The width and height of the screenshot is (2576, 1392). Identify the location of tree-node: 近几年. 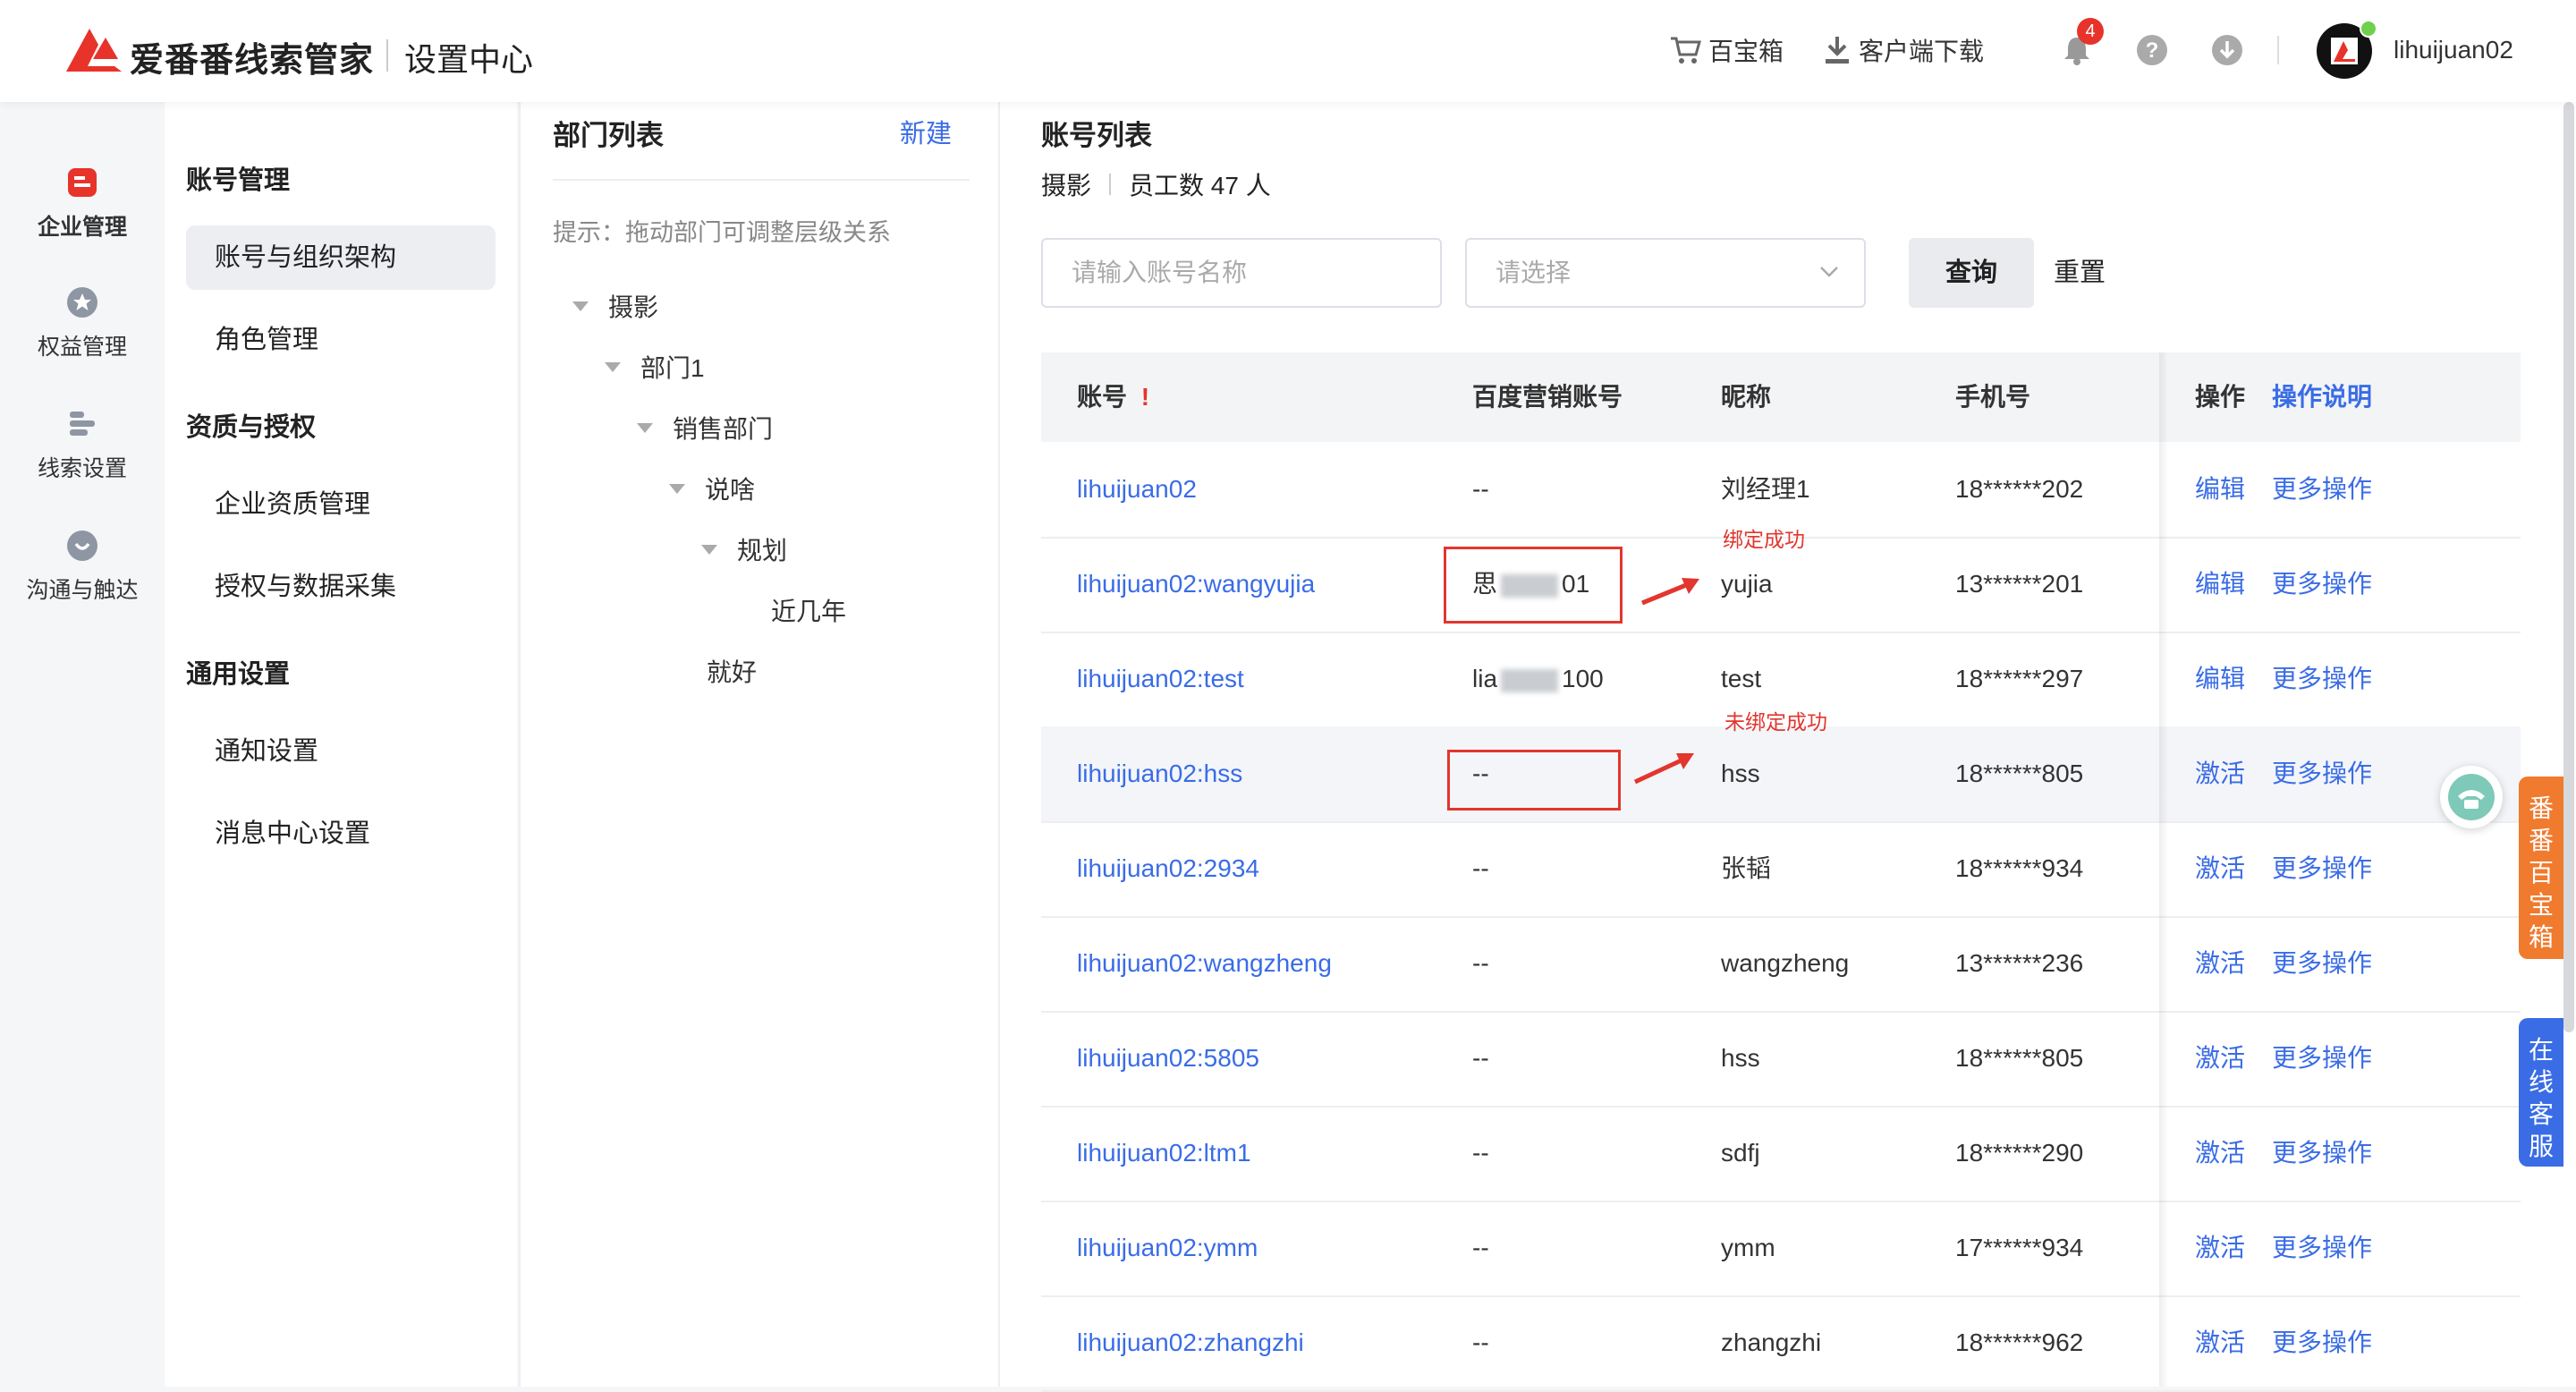
(808, 610).